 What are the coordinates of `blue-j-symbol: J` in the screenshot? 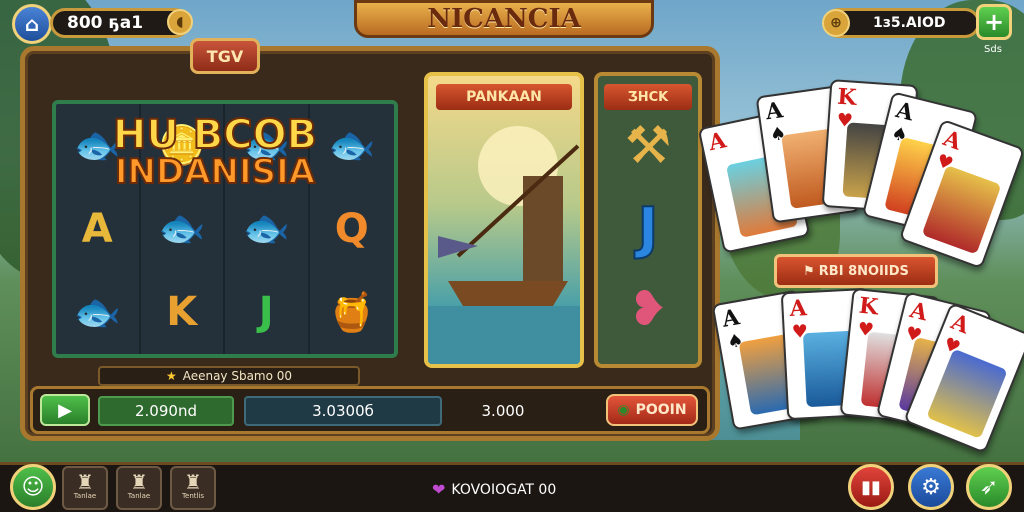 It's located at (648, 228).